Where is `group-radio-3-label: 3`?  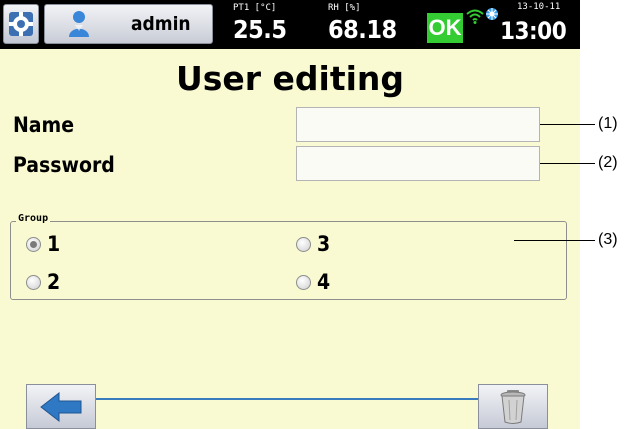
group-radio-3-label: 3 is located at coordinates (324, 244).